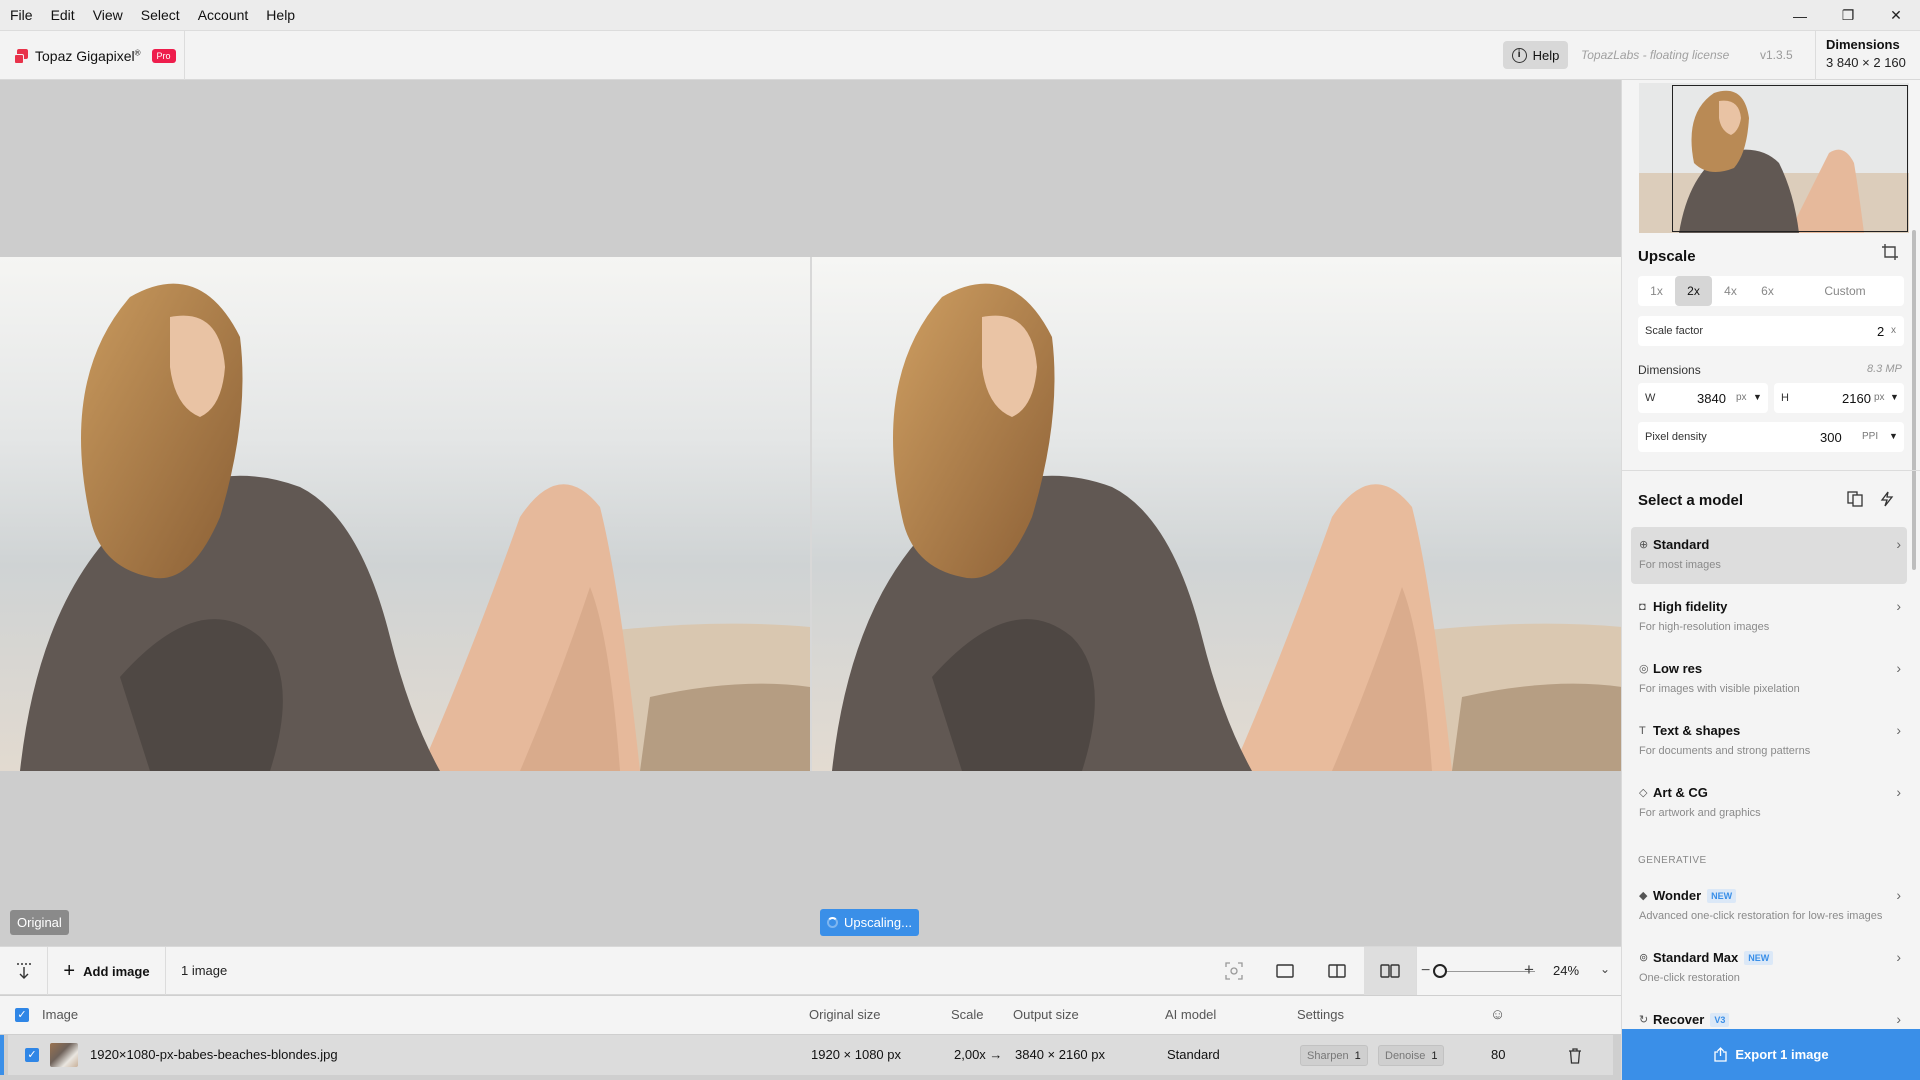 The image size is (1920, 1080). What do you see at coordinates (1722, 896) in the screenshot?
I see `new-badge: NEW` at bounding box center [1722, 896].